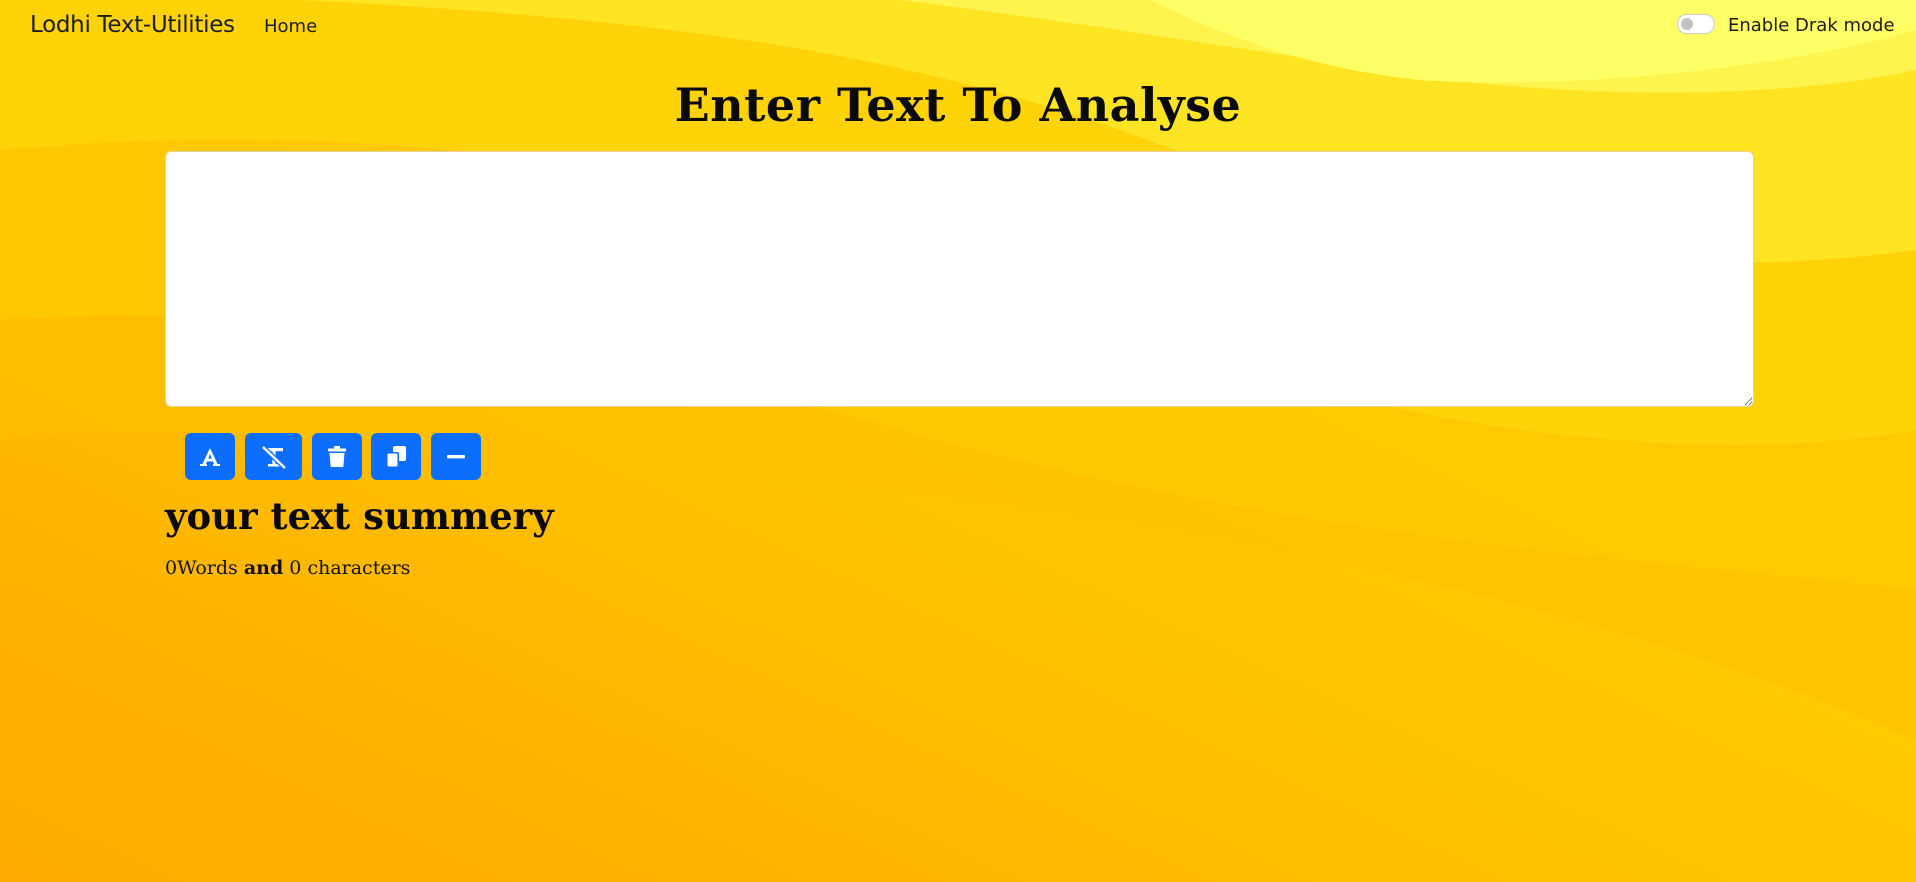 This screenshot has width=1916, height=882. I want to click on summary-counts: 0Words and 0 characters, so click(287, 568).